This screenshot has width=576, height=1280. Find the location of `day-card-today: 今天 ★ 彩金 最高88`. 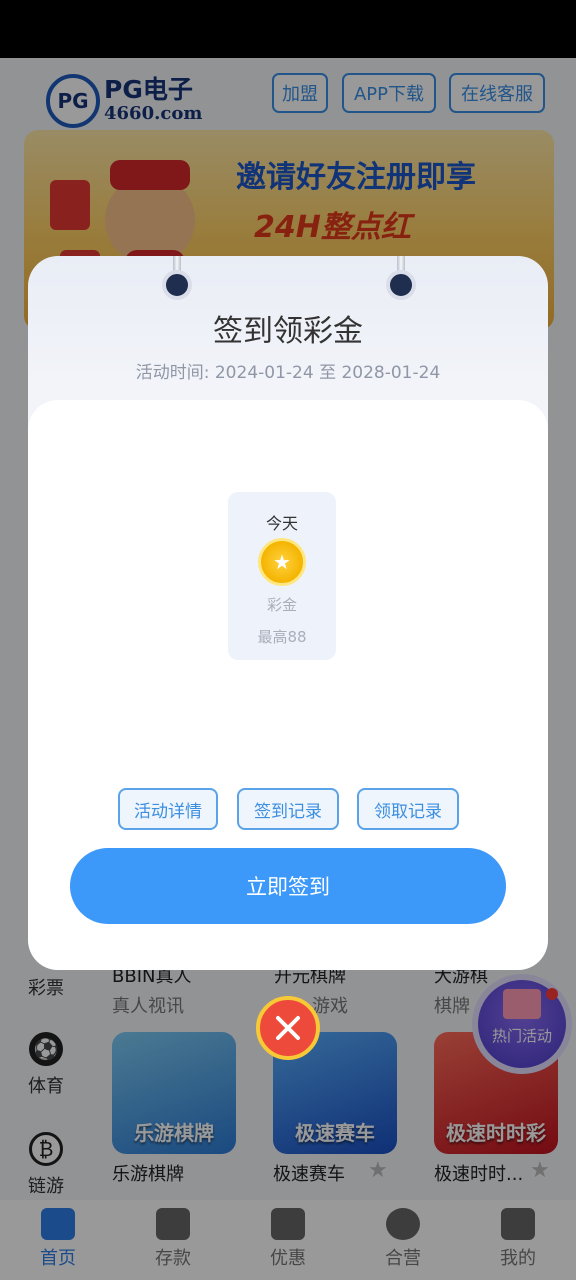

day-card-today: 今天 ★ 彩金 最高88 is located at coordinates (282, 576).